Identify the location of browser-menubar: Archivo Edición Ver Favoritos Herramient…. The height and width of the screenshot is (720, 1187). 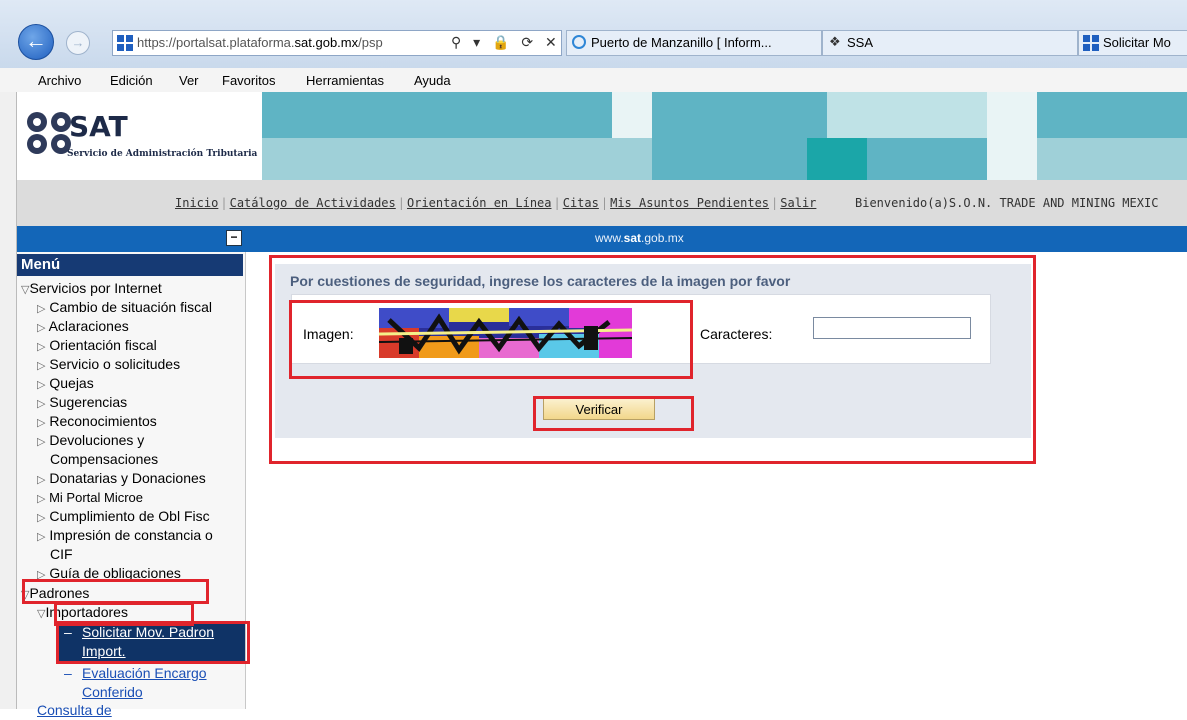
(593, 80).